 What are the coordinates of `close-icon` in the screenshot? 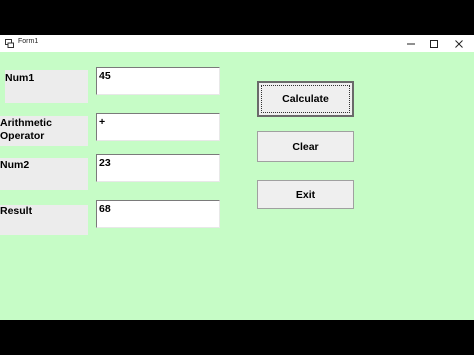 It's located at (459, 43).